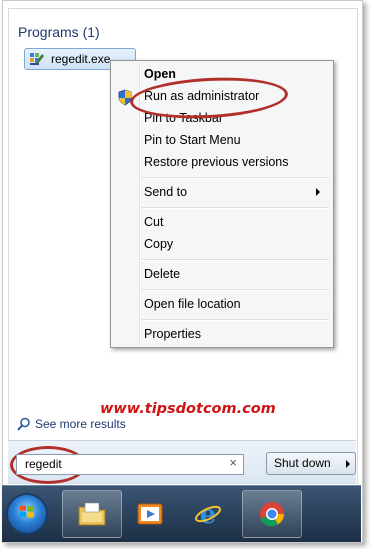  What do you see at coordinates (23, 424) in the screenshot?
I see `magnifier-icon` at bounding box center [23, 424].